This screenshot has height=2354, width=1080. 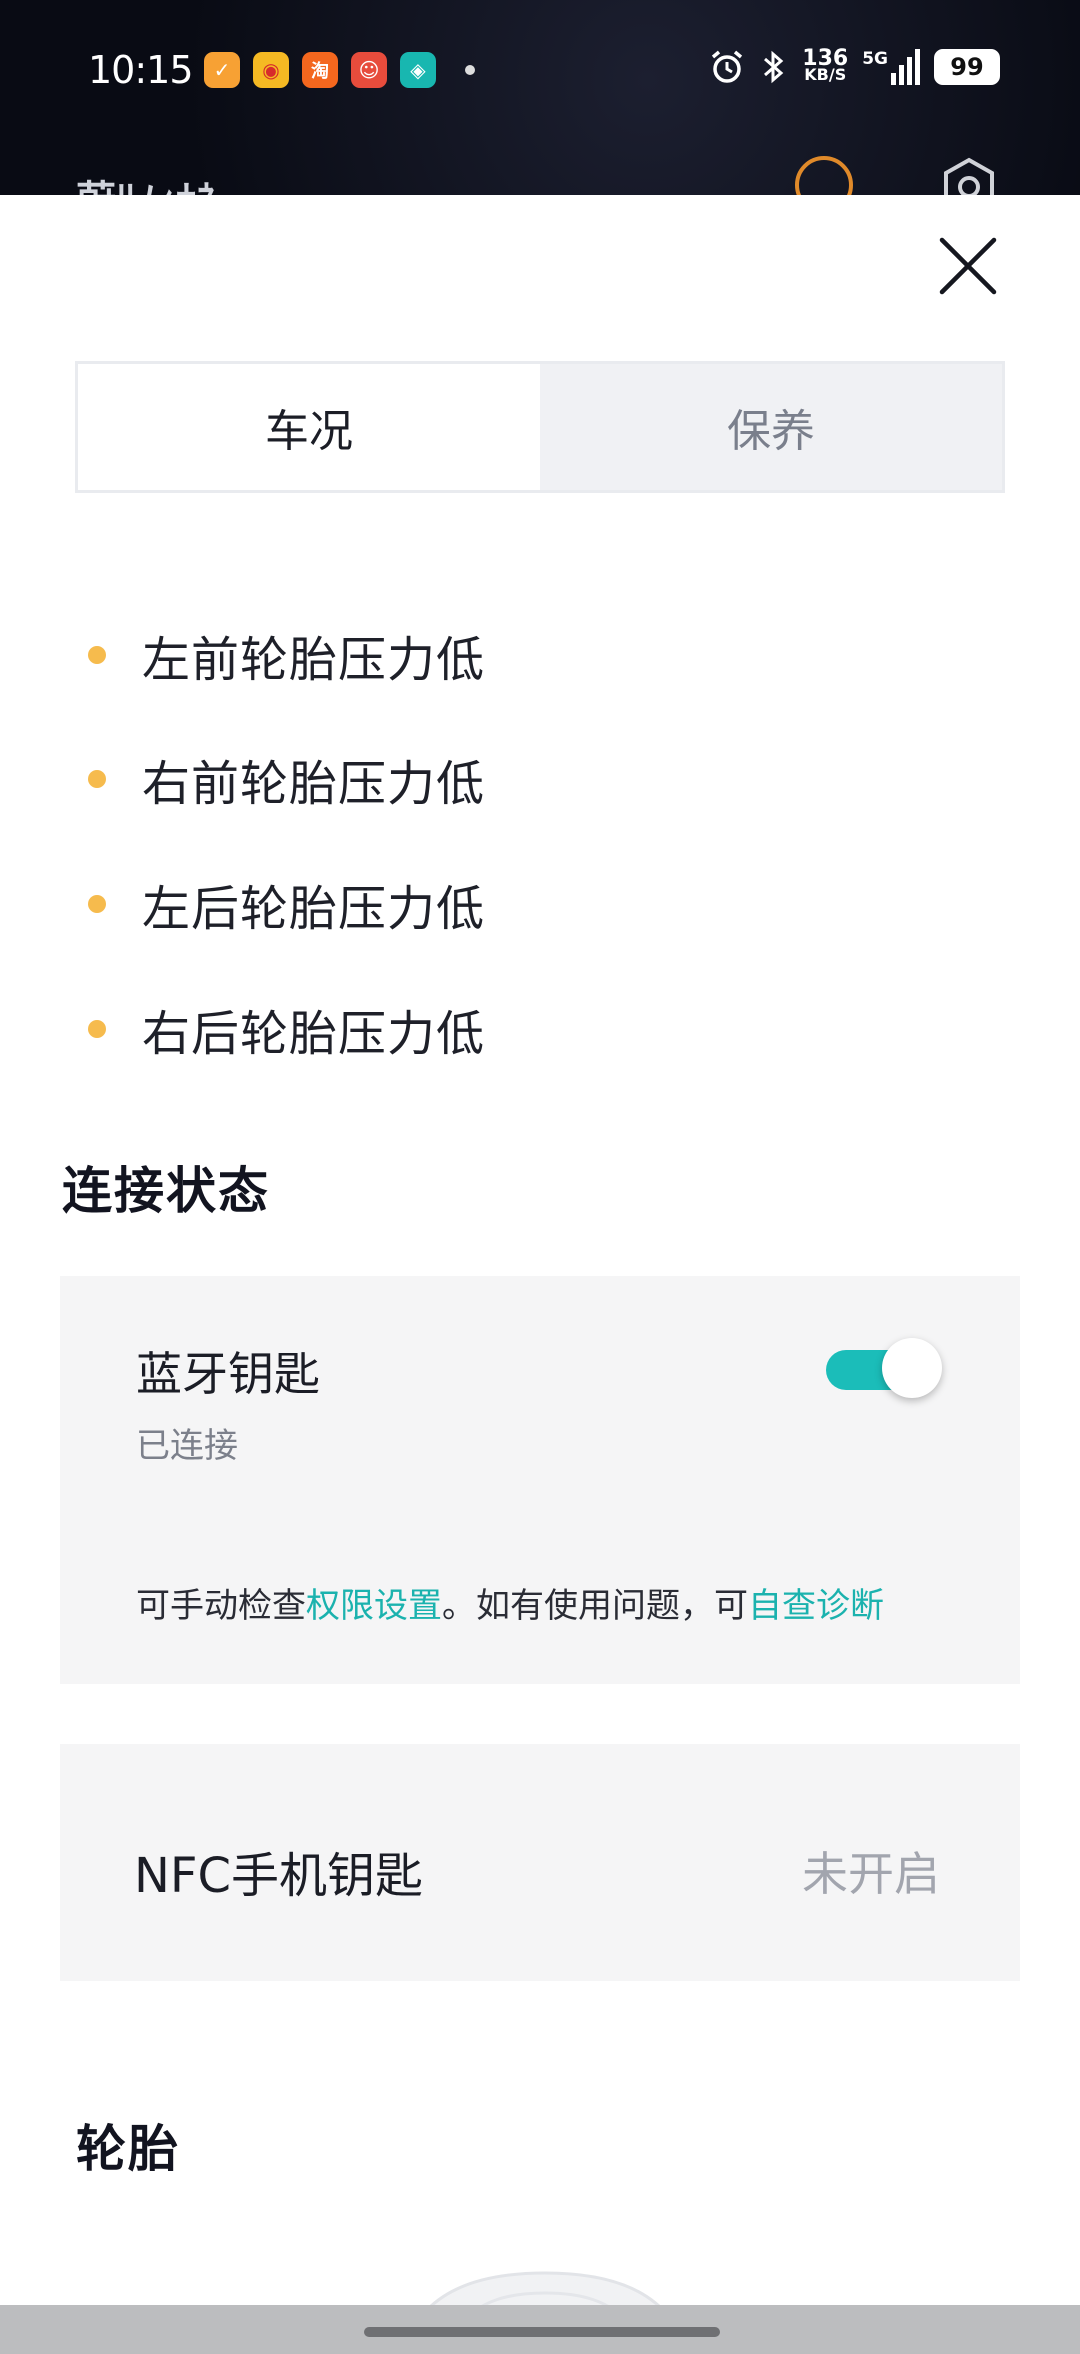 I want to click on bluetooth-hint: 可手动检查权限设置。如有使用问题，可自查诊断, so click(x=510, y=1602).